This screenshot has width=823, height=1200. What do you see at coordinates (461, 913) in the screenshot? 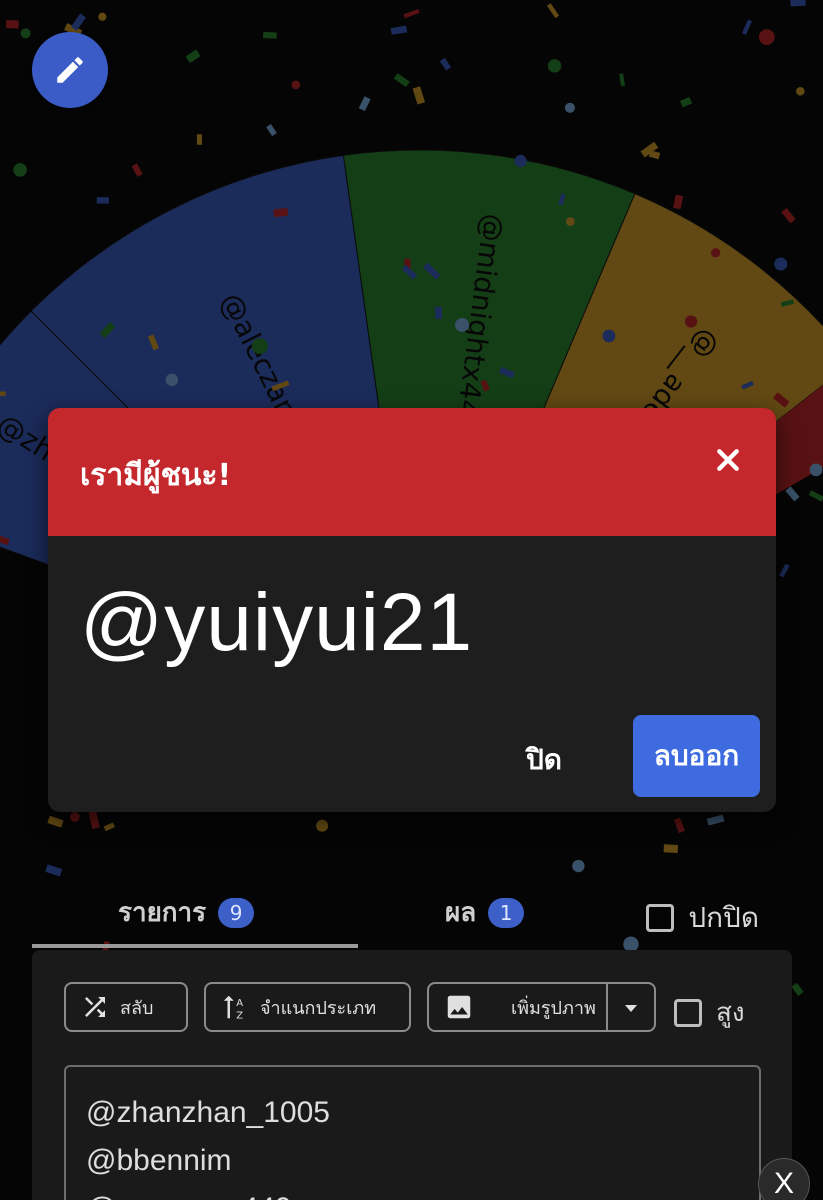
I see `tab-results-label: ผล` at bounding box center [461, 913].